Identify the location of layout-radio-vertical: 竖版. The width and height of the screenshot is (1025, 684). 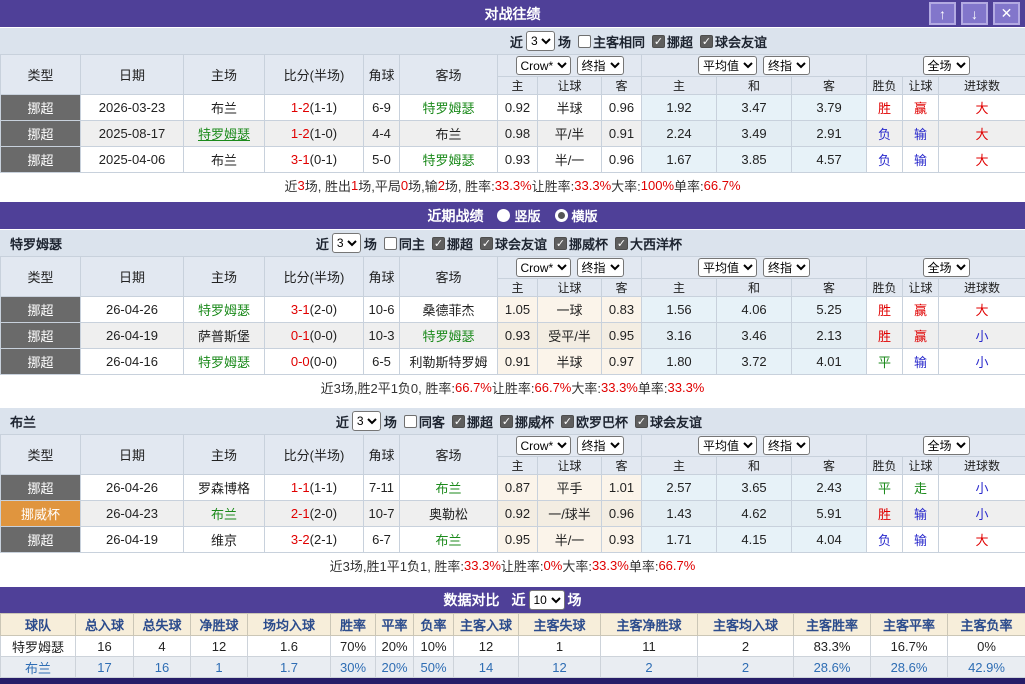
(518, 215).